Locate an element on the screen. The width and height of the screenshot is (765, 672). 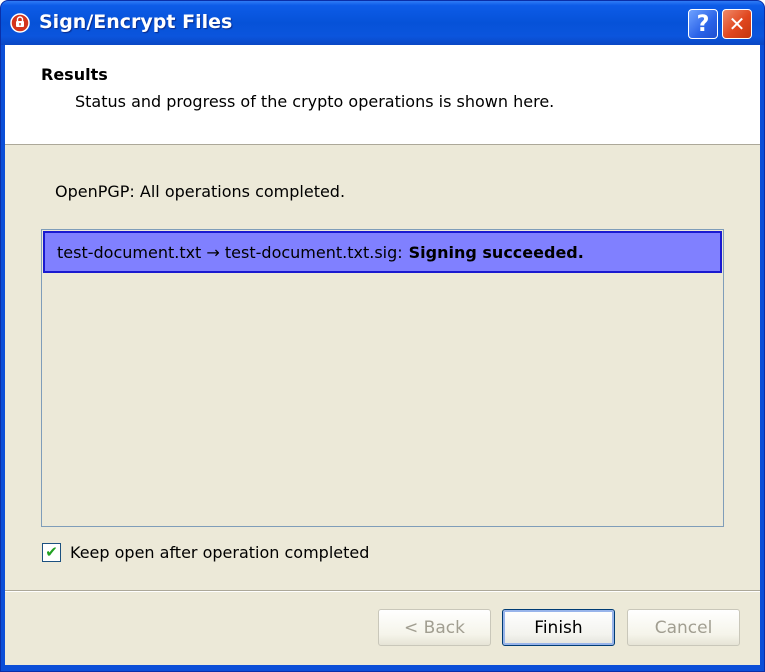
back-button: < Back is located at coordinates (434, 627).